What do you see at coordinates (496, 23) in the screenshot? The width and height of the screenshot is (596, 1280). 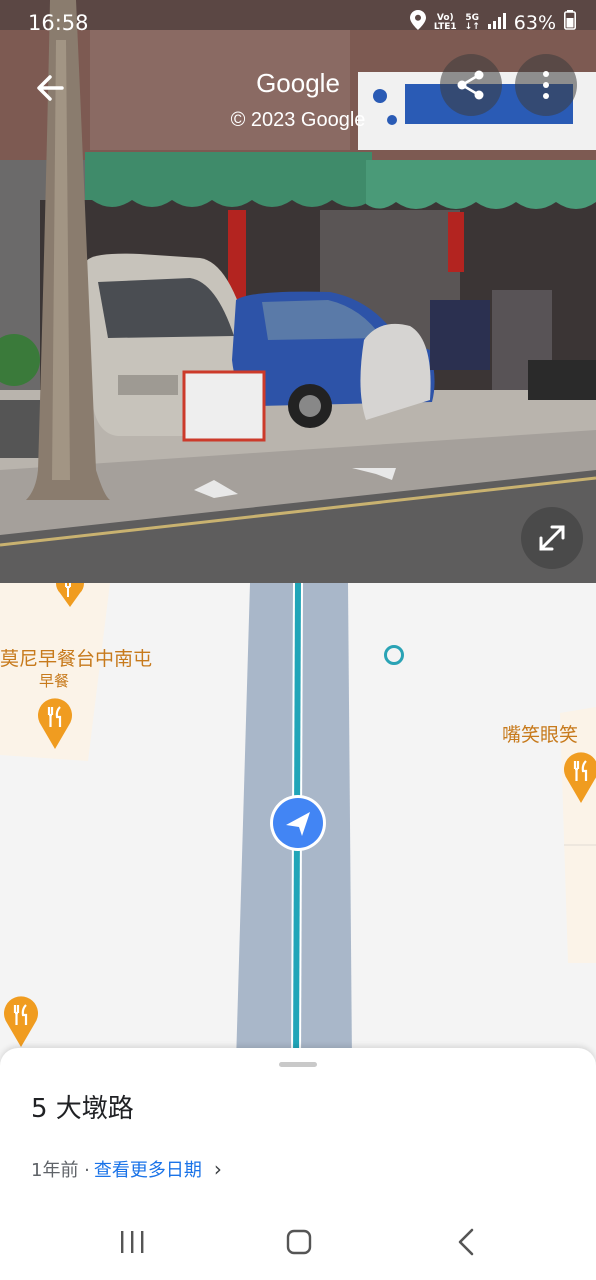 I see `signal-icon` at bounding box center [496, 23].